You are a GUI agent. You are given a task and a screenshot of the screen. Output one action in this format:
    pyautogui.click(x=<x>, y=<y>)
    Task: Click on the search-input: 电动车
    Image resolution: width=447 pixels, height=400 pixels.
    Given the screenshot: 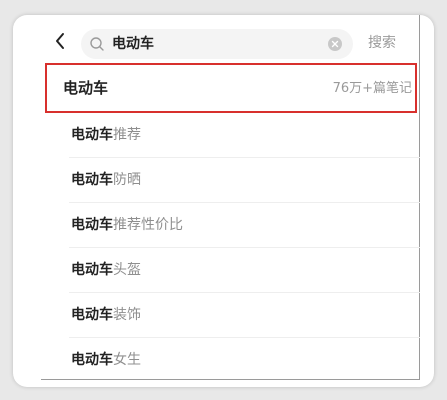 What is the action you would take?
    pyautogui.click(x=217, y=44)
    